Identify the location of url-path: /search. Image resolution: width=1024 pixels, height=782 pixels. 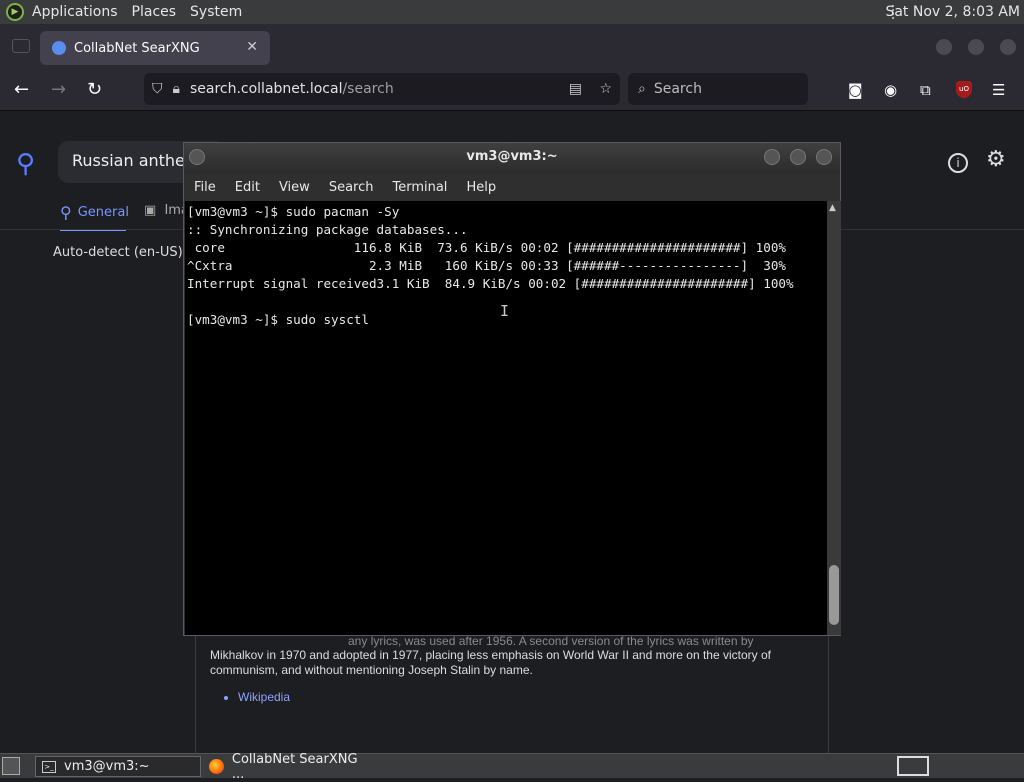
(368, 89).